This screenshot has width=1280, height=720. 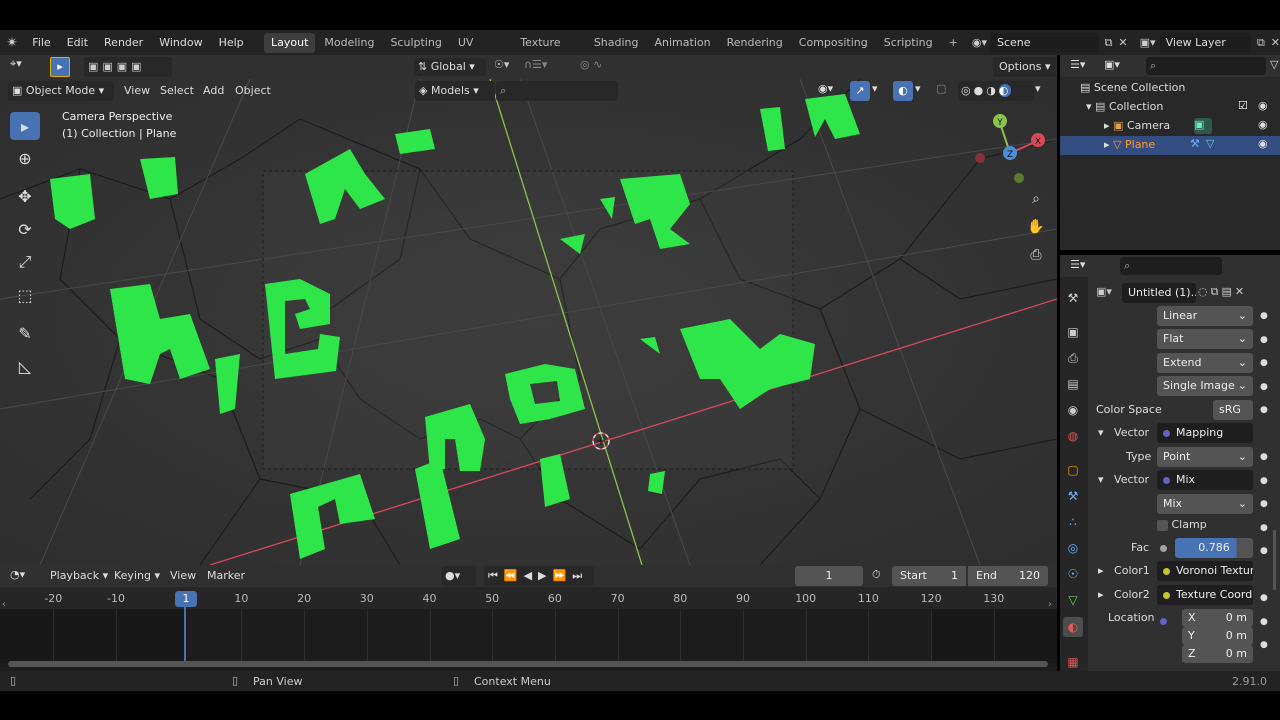 What do you see at coordinates (1073, 358) in the screenshot?
I see `output-tab-icon: ⎙` at bounding box center [1073, 358].